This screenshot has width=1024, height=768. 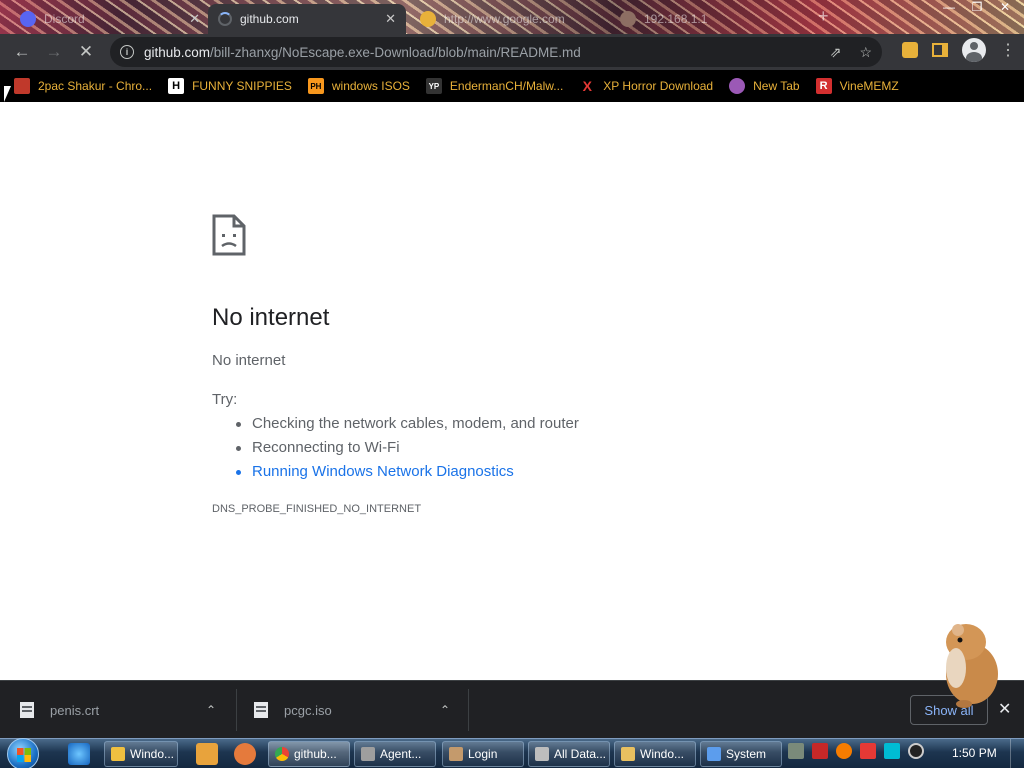 I want to click on iso-file-icon, so click(x=261, y=710).